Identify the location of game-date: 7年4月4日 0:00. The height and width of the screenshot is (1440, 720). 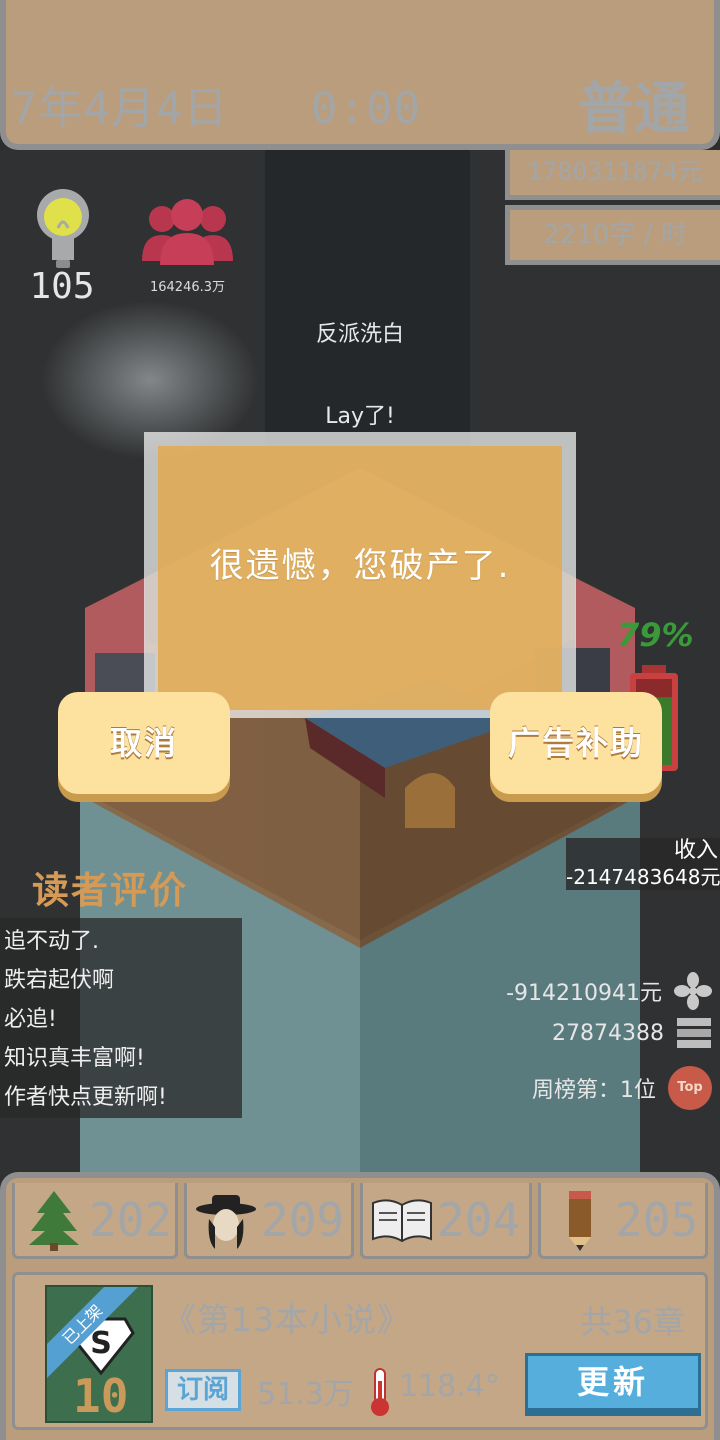
(216, 108).